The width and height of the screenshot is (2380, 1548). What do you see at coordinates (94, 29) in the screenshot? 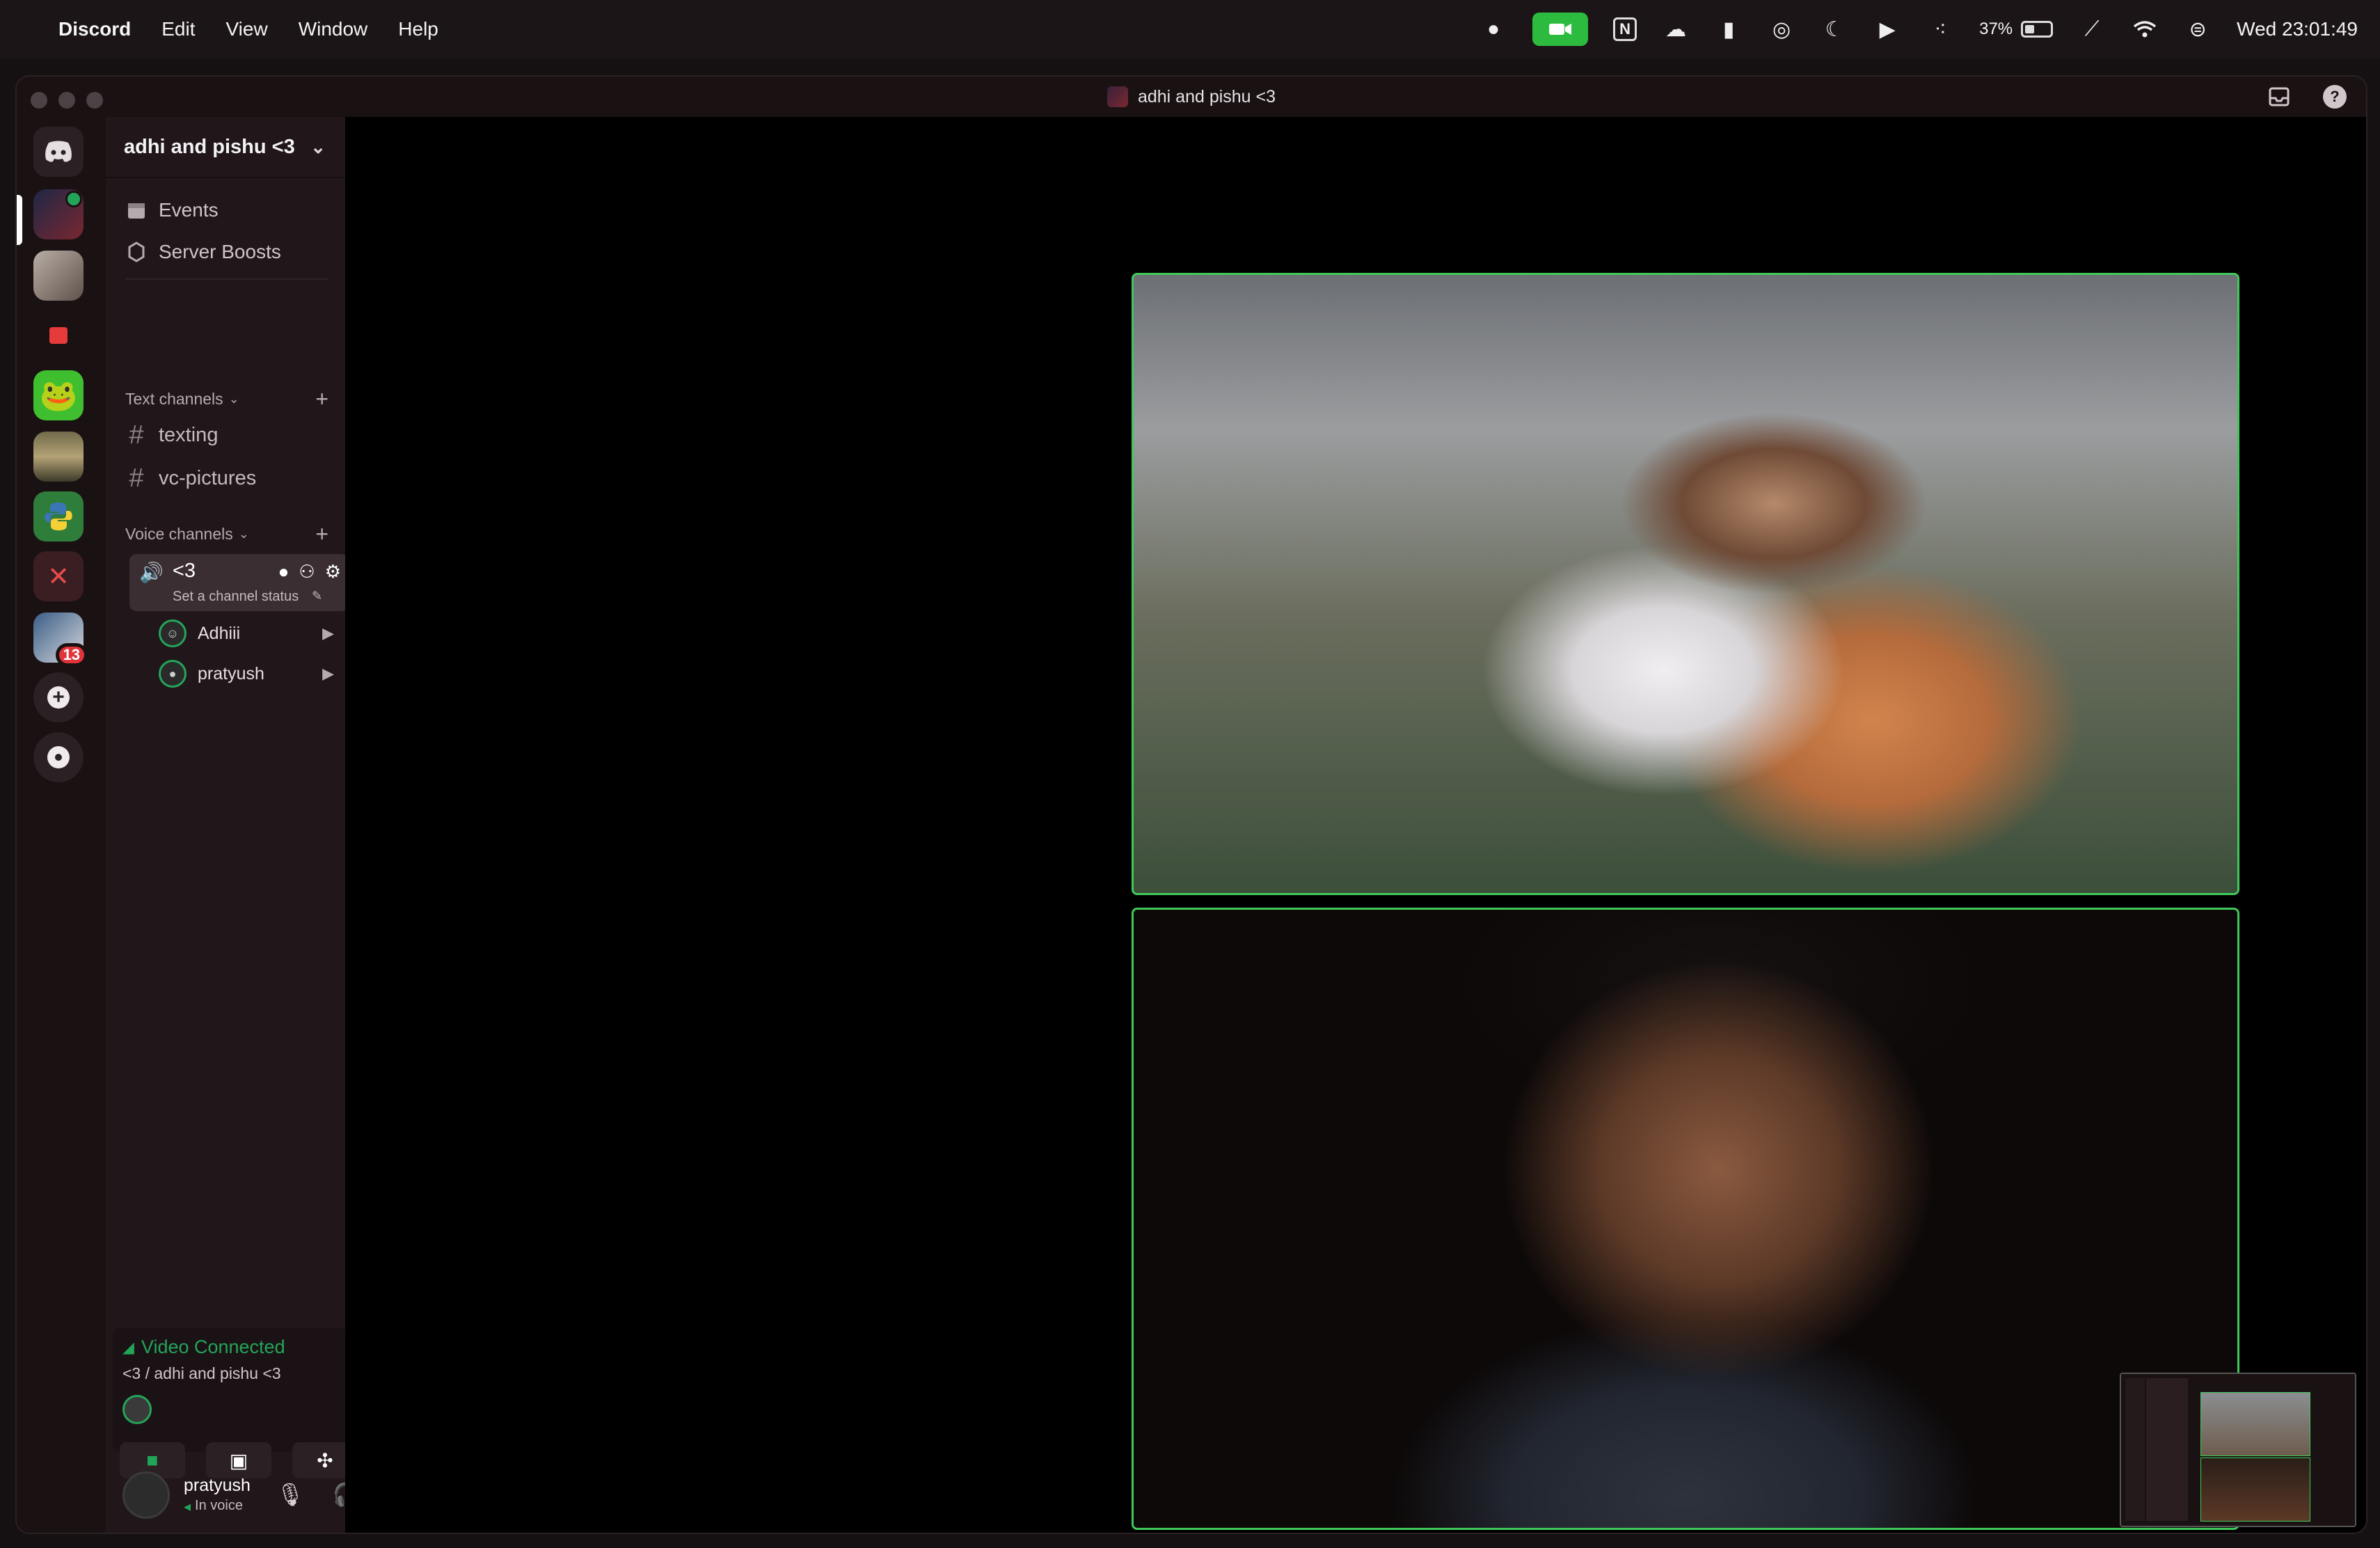
I see `menu-app-name: Discord` at bounding box center [94, 29].